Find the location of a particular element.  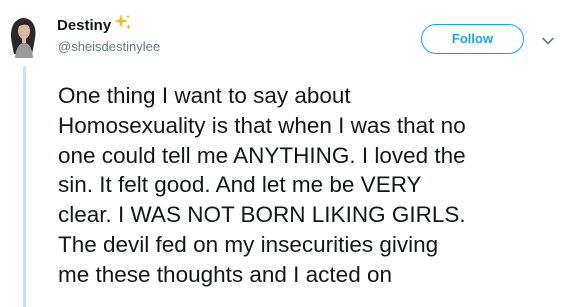

tweet-line: The devil fed on my insecurities giving is located at coordinates (248, 244).